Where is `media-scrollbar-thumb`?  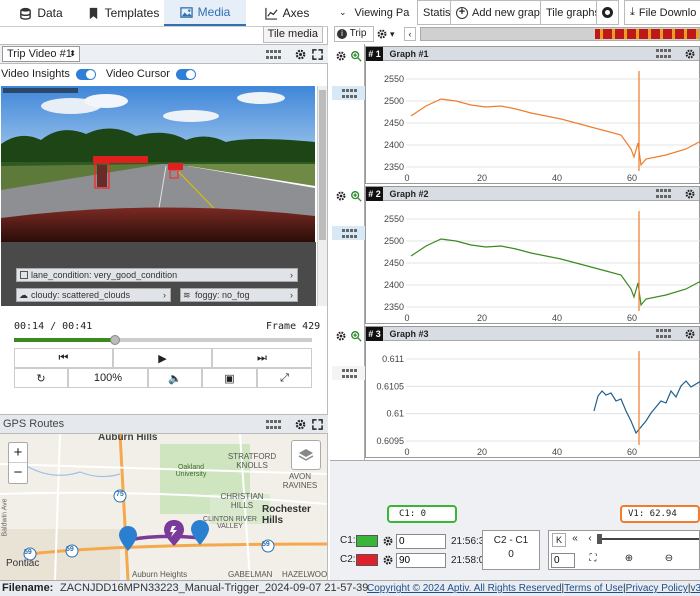 media-scrollbar-thumb is located at coordinates (322, 165).